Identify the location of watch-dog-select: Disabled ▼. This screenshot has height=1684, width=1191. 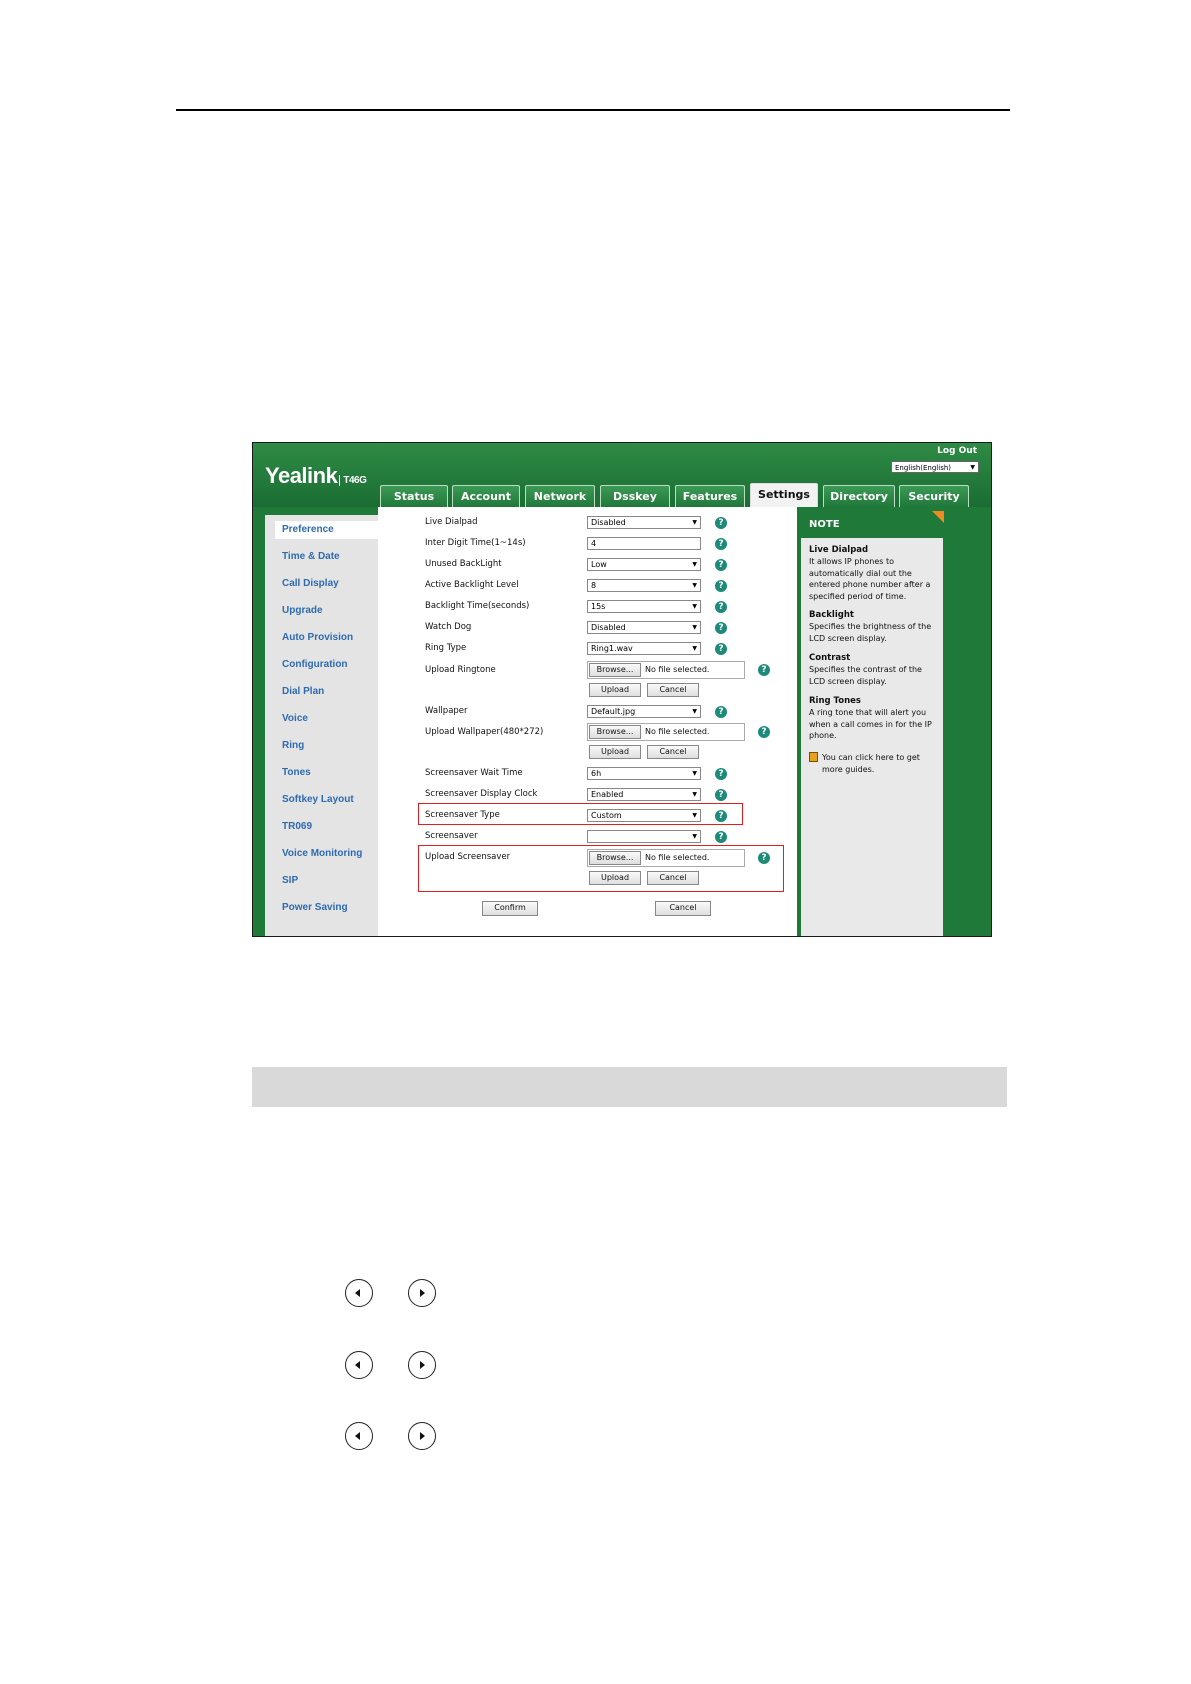
(644, 627).